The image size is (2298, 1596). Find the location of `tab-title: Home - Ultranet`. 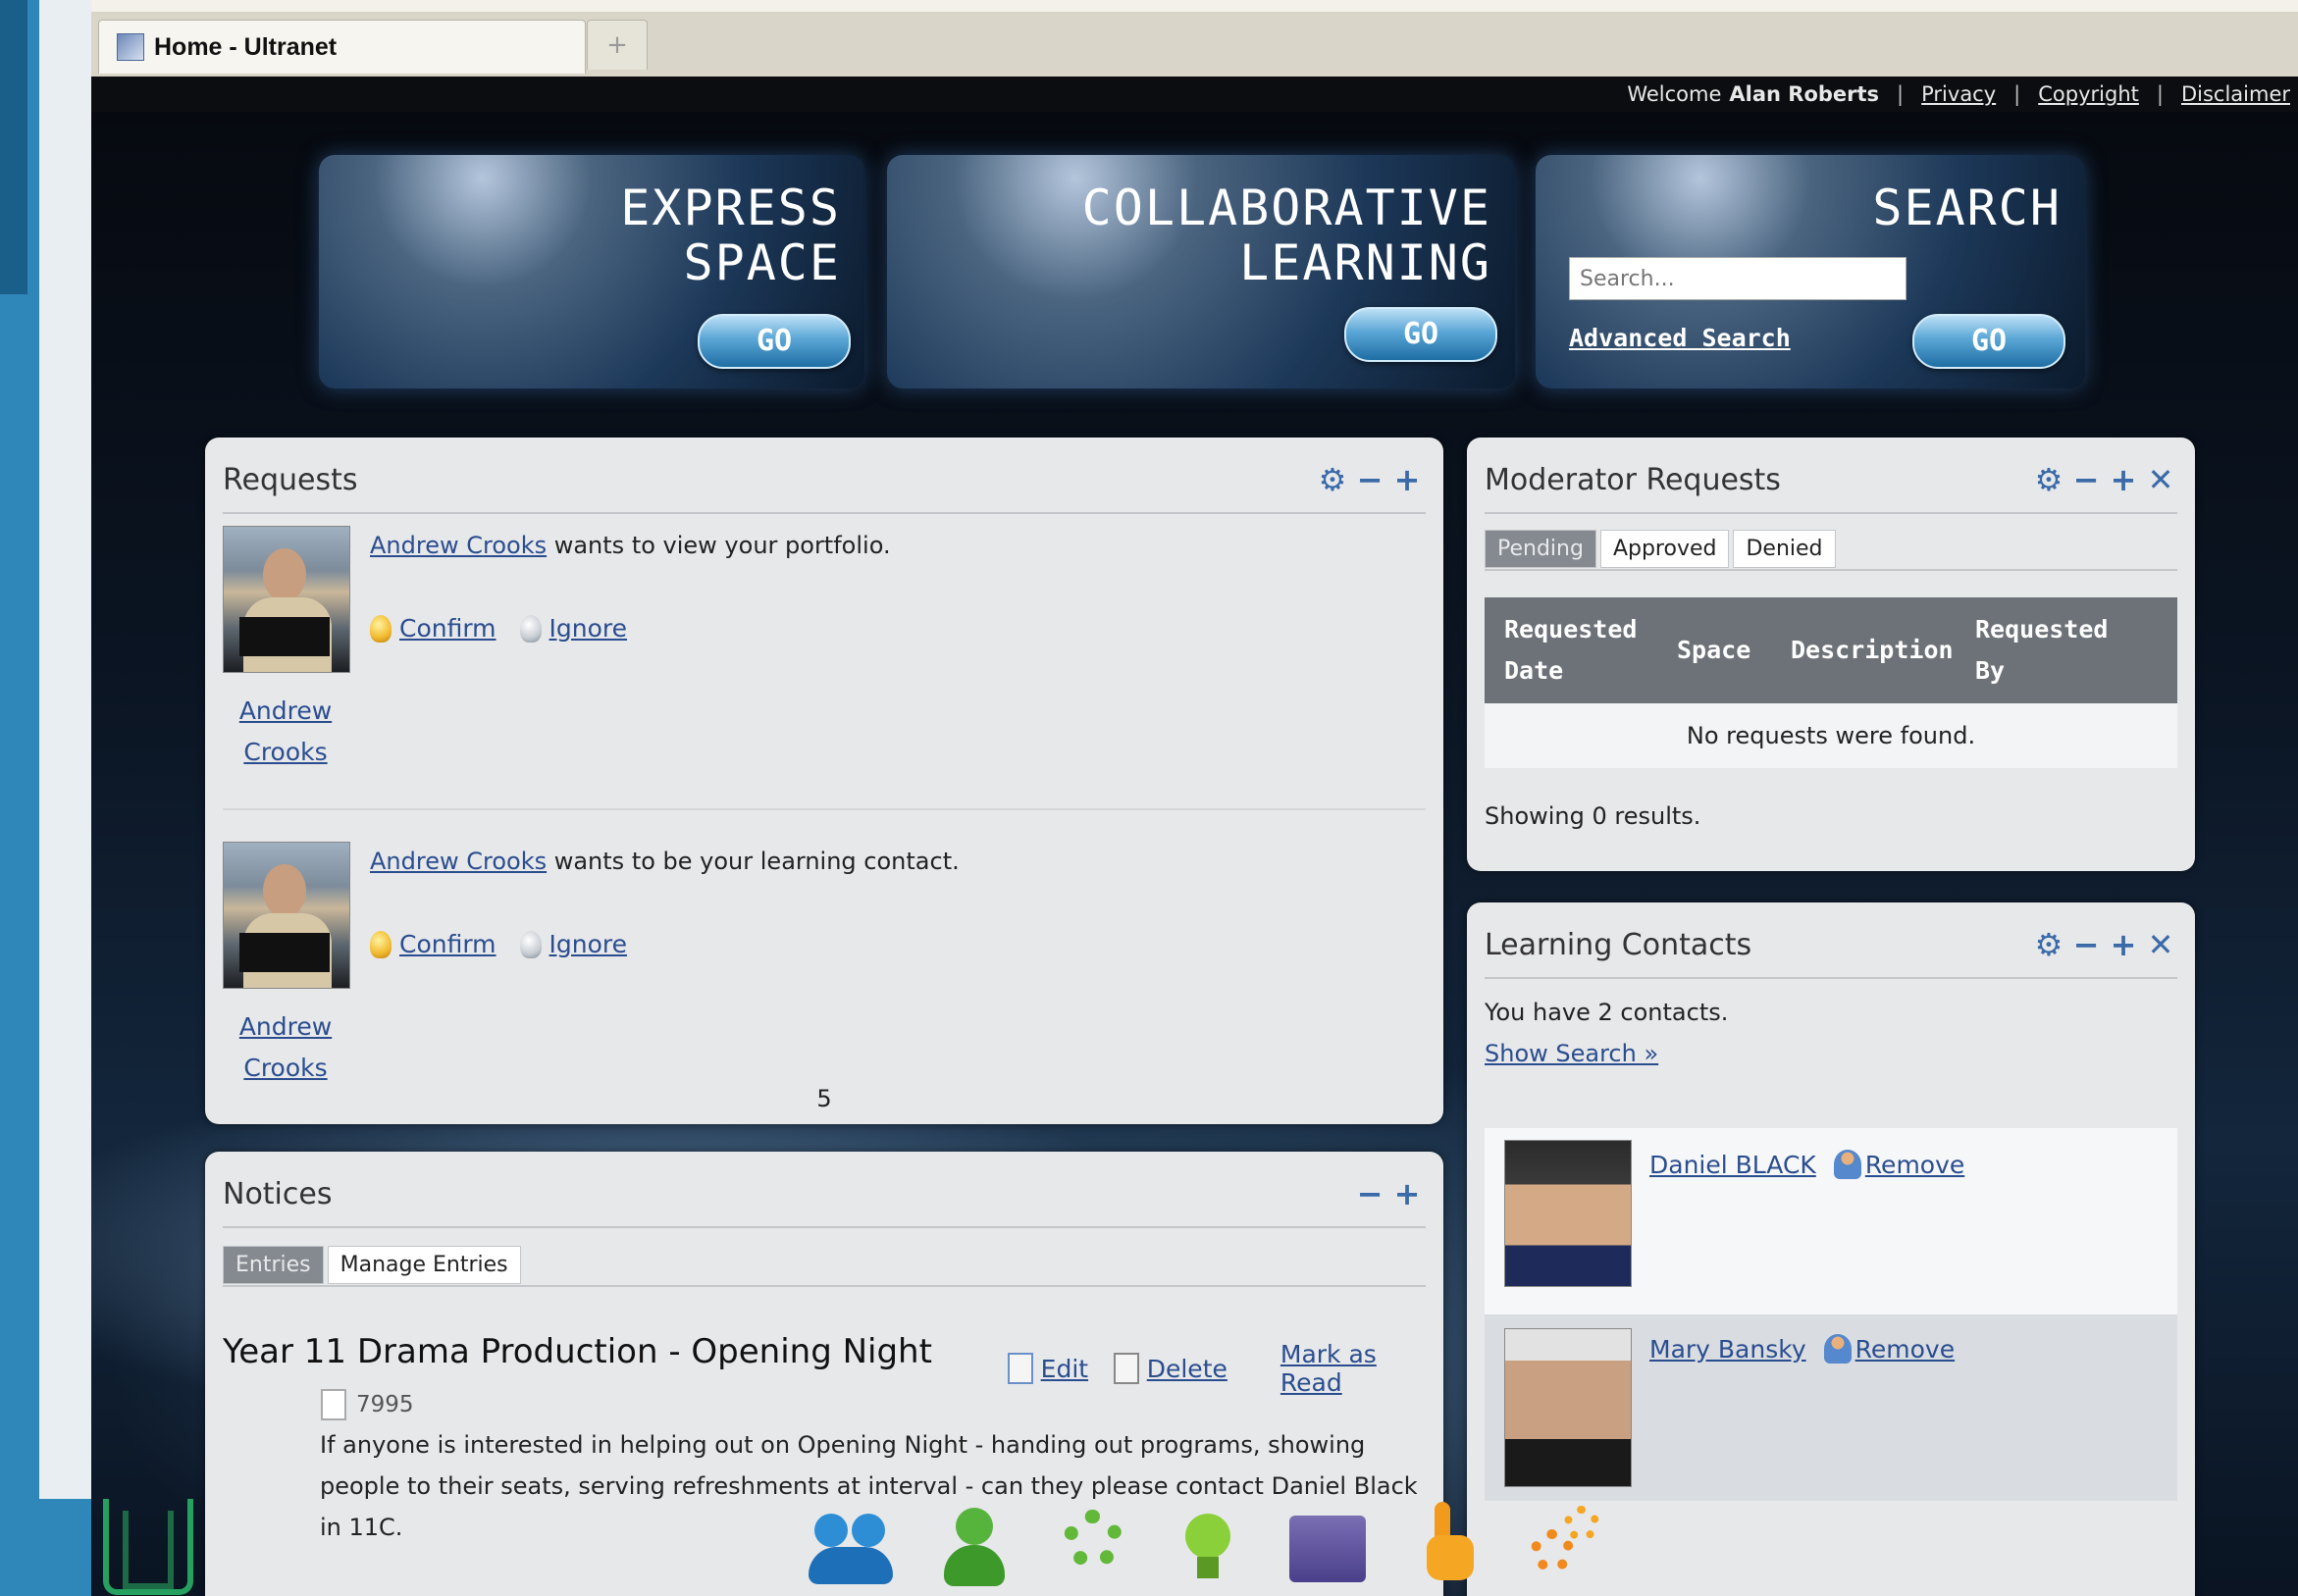

tab-title: Home - Ultranet is located at coordinates (246, 46).